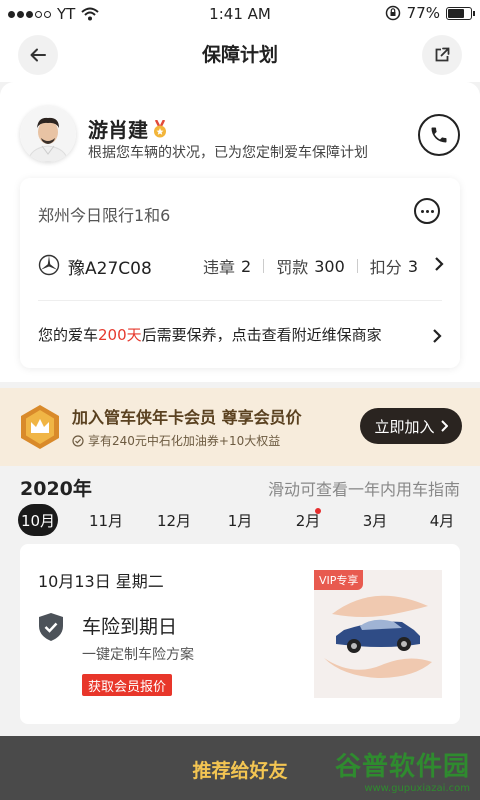 Image resolution: width=480 pixels, height=800 pixels. Describe the element at coordinates (339, 580) in the screenshot. I see `vip-tag: VIP专享` at that location.